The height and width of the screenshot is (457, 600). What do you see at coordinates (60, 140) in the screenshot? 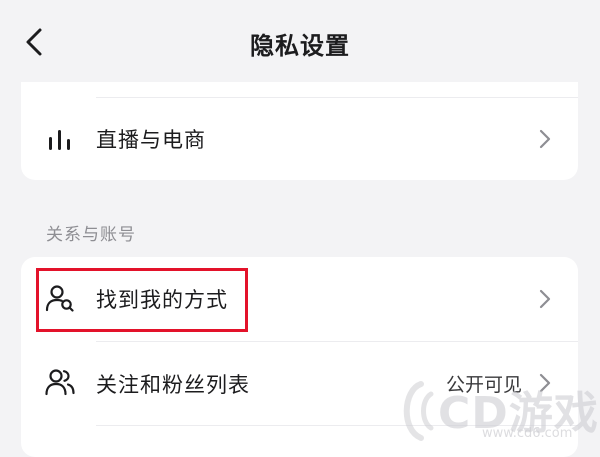
I see `bar-chart-icon` at bounding box center [60, 140].